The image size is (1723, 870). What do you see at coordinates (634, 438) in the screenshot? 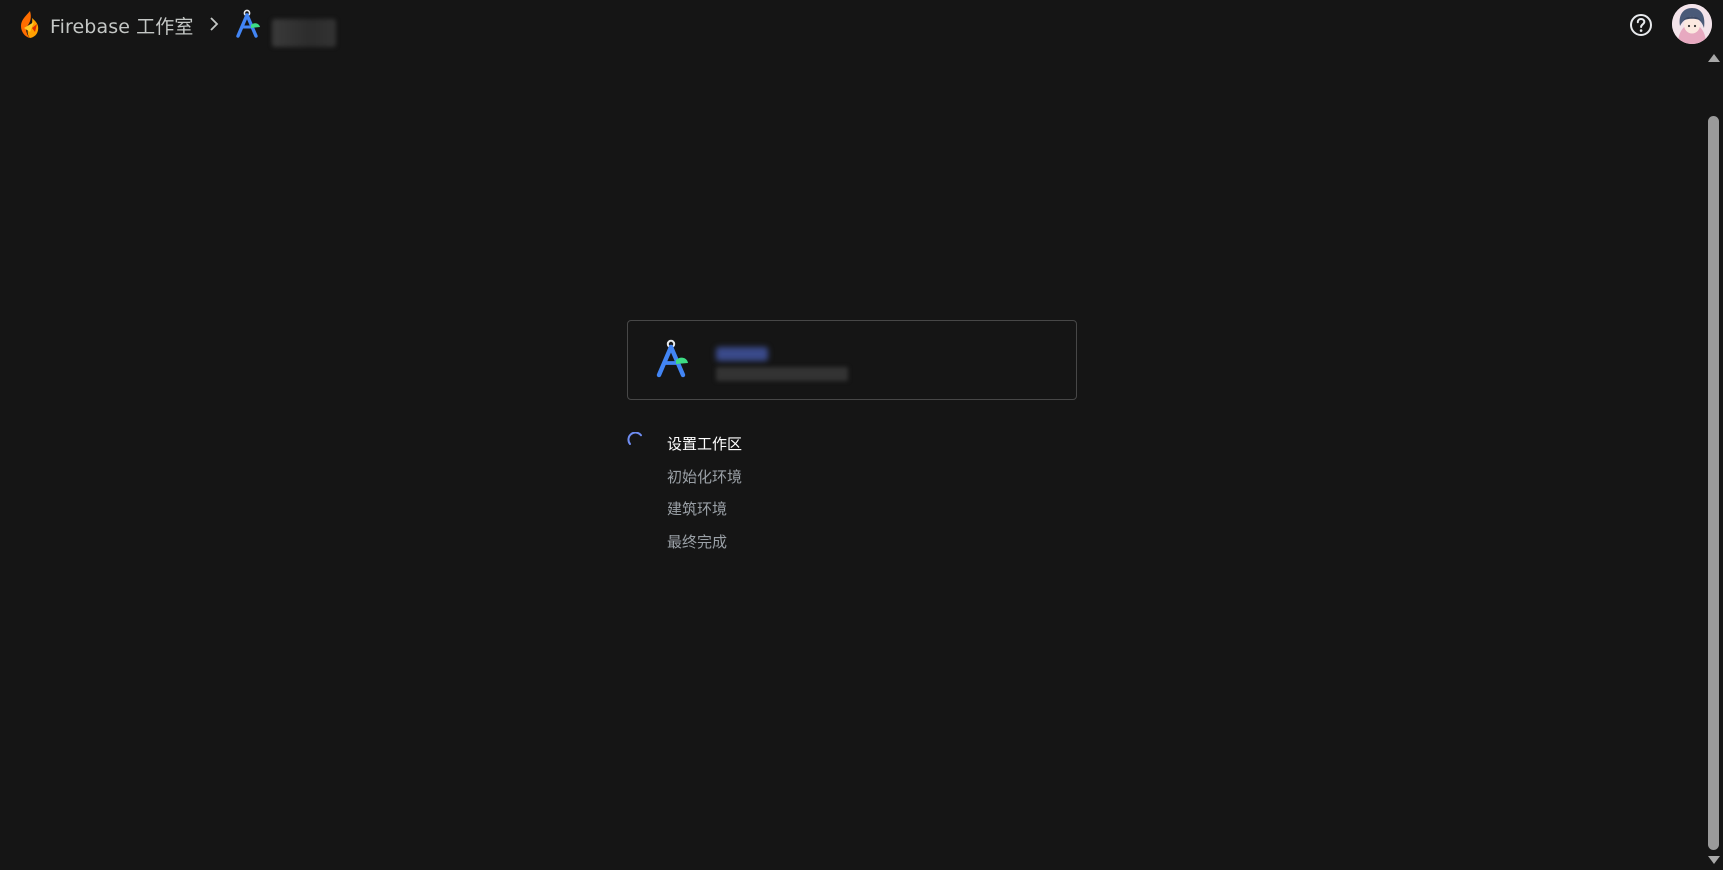
I see `loading-spinner-icon` at bounding box center [634, 438].